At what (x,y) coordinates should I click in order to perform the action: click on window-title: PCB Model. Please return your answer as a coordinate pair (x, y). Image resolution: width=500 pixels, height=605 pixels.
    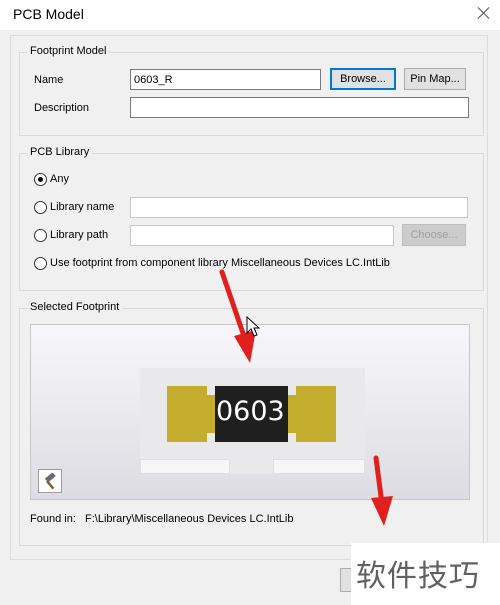
    Looking at the image, I should click on (48, 14).